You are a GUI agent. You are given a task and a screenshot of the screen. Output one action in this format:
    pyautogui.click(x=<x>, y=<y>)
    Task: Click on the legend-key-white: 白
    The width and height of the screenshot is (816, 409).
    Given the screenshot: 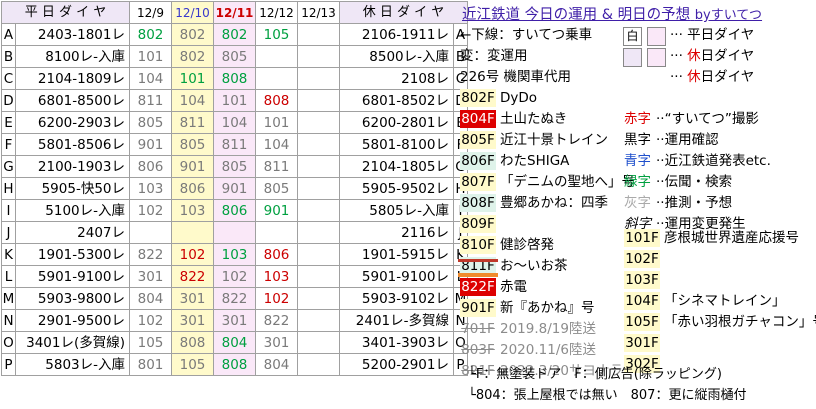 What is the action you would take?
    pyautogui.click(x=632, y=36)
    